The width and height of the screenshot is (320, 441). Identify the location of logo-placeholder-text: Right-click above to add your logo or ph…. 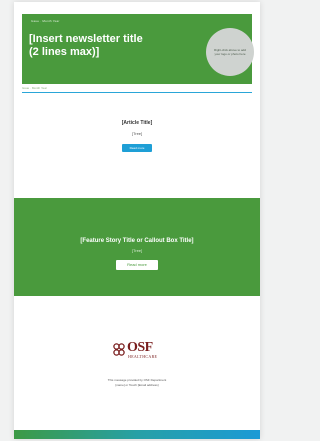
(230, 52).